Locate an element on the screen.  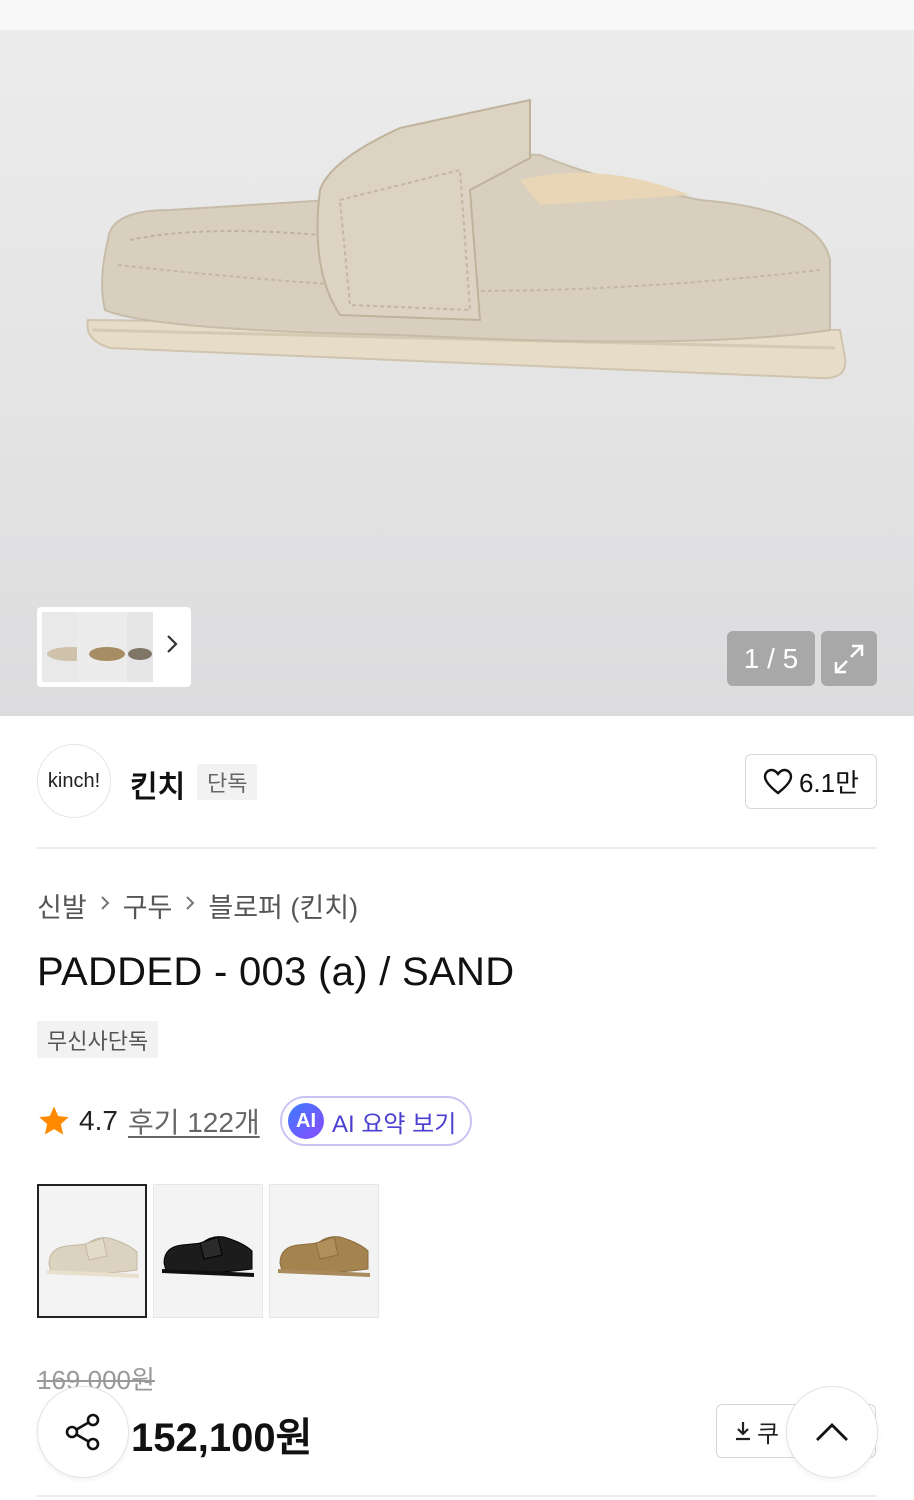
rating-score: 4.7 is located at coordinates (98, 1120).